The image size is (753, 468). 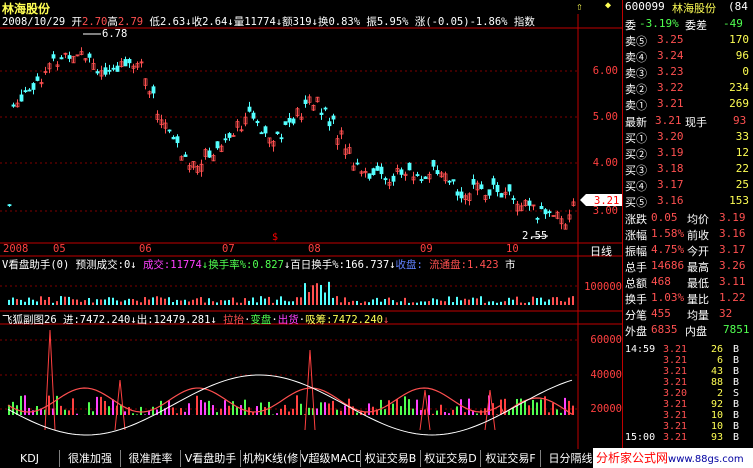 I want to click on tick-price: 3.21, so click(x=675, y=426).